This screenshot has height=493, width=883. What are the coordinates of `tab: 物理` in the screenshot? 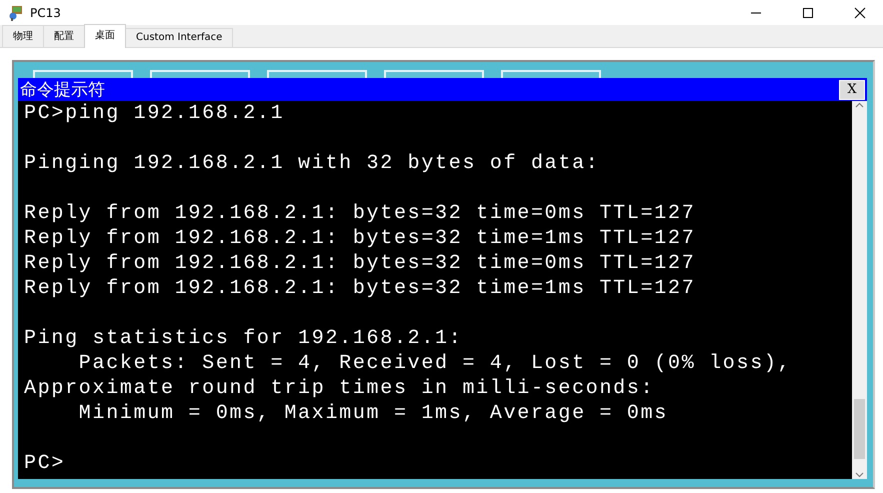 It's located at (23, 36).